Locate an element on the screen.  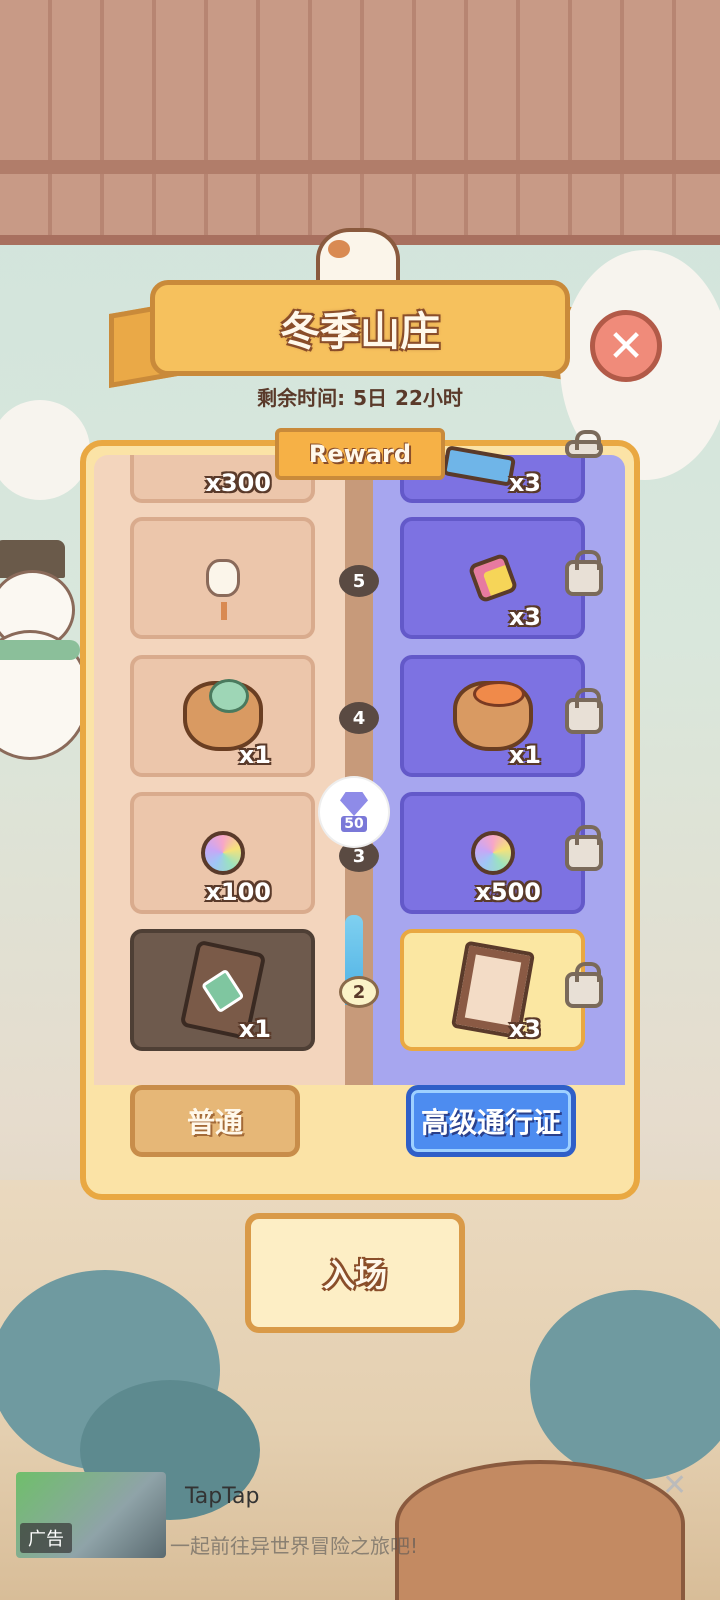
close-icon: ✕ is located at coordinates (626, 346).